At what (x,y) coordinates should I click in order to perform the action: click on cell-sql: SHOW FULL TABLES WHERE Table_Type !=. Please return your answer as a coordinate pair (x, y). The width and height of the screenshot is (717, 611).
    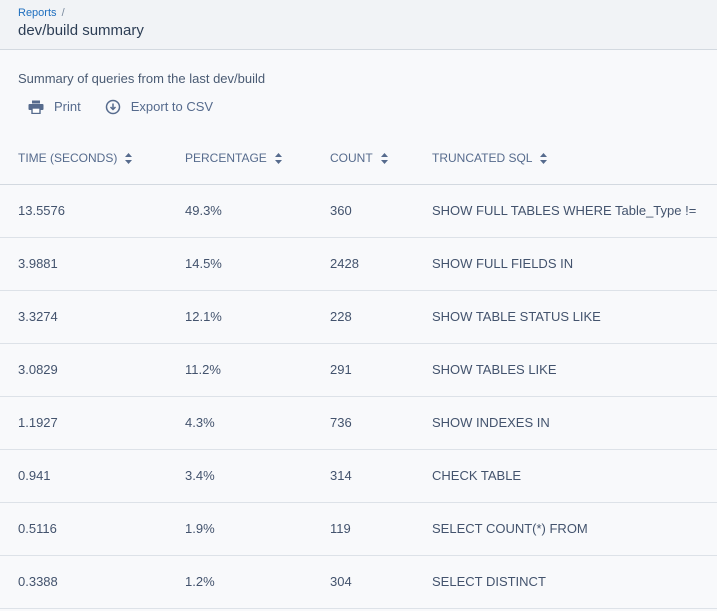
    Looking at the image, I should click on (565, 211).